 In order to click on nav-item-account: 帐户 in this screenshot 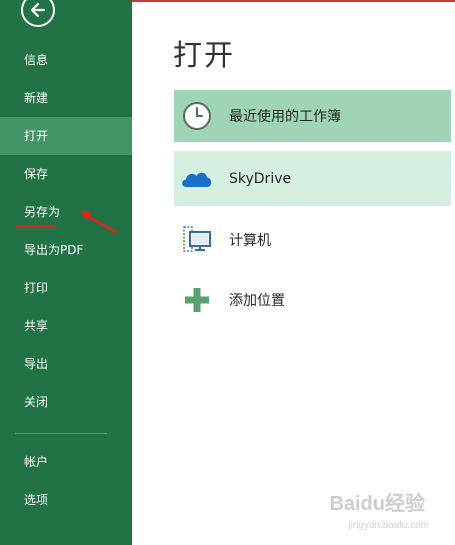, I will do `click(66, 462)`.